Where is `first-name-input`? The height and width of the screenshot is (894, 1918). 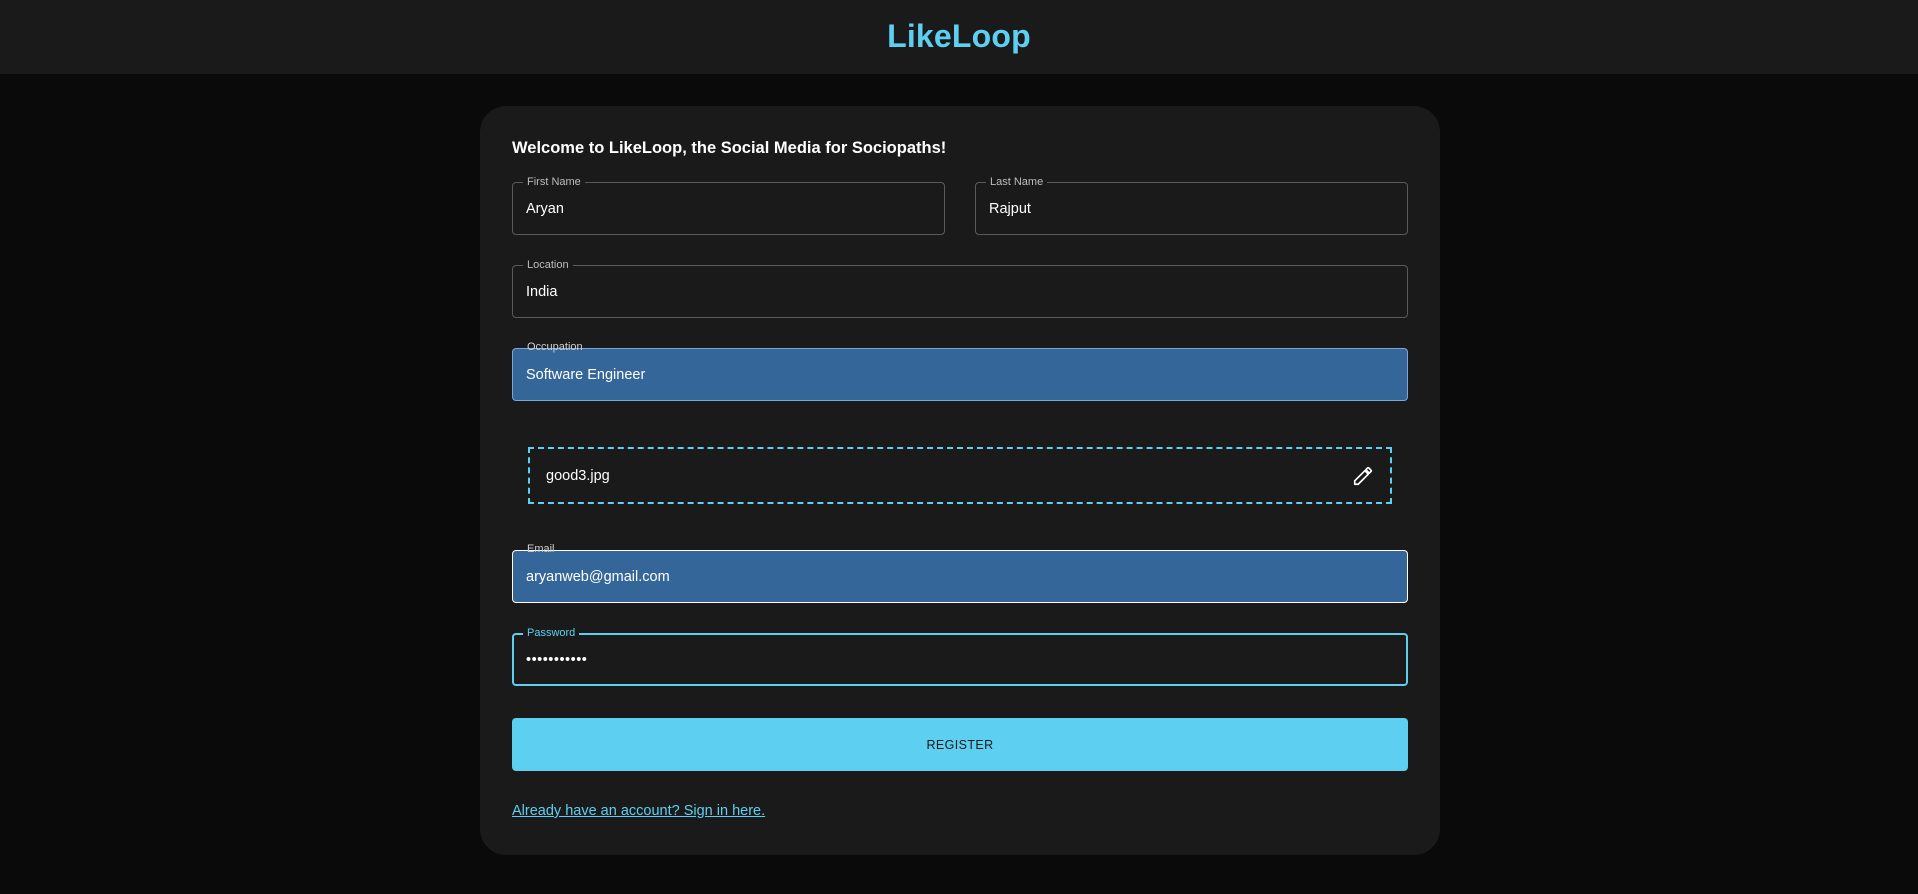
first-name-input is located at coordinates (728, 208).